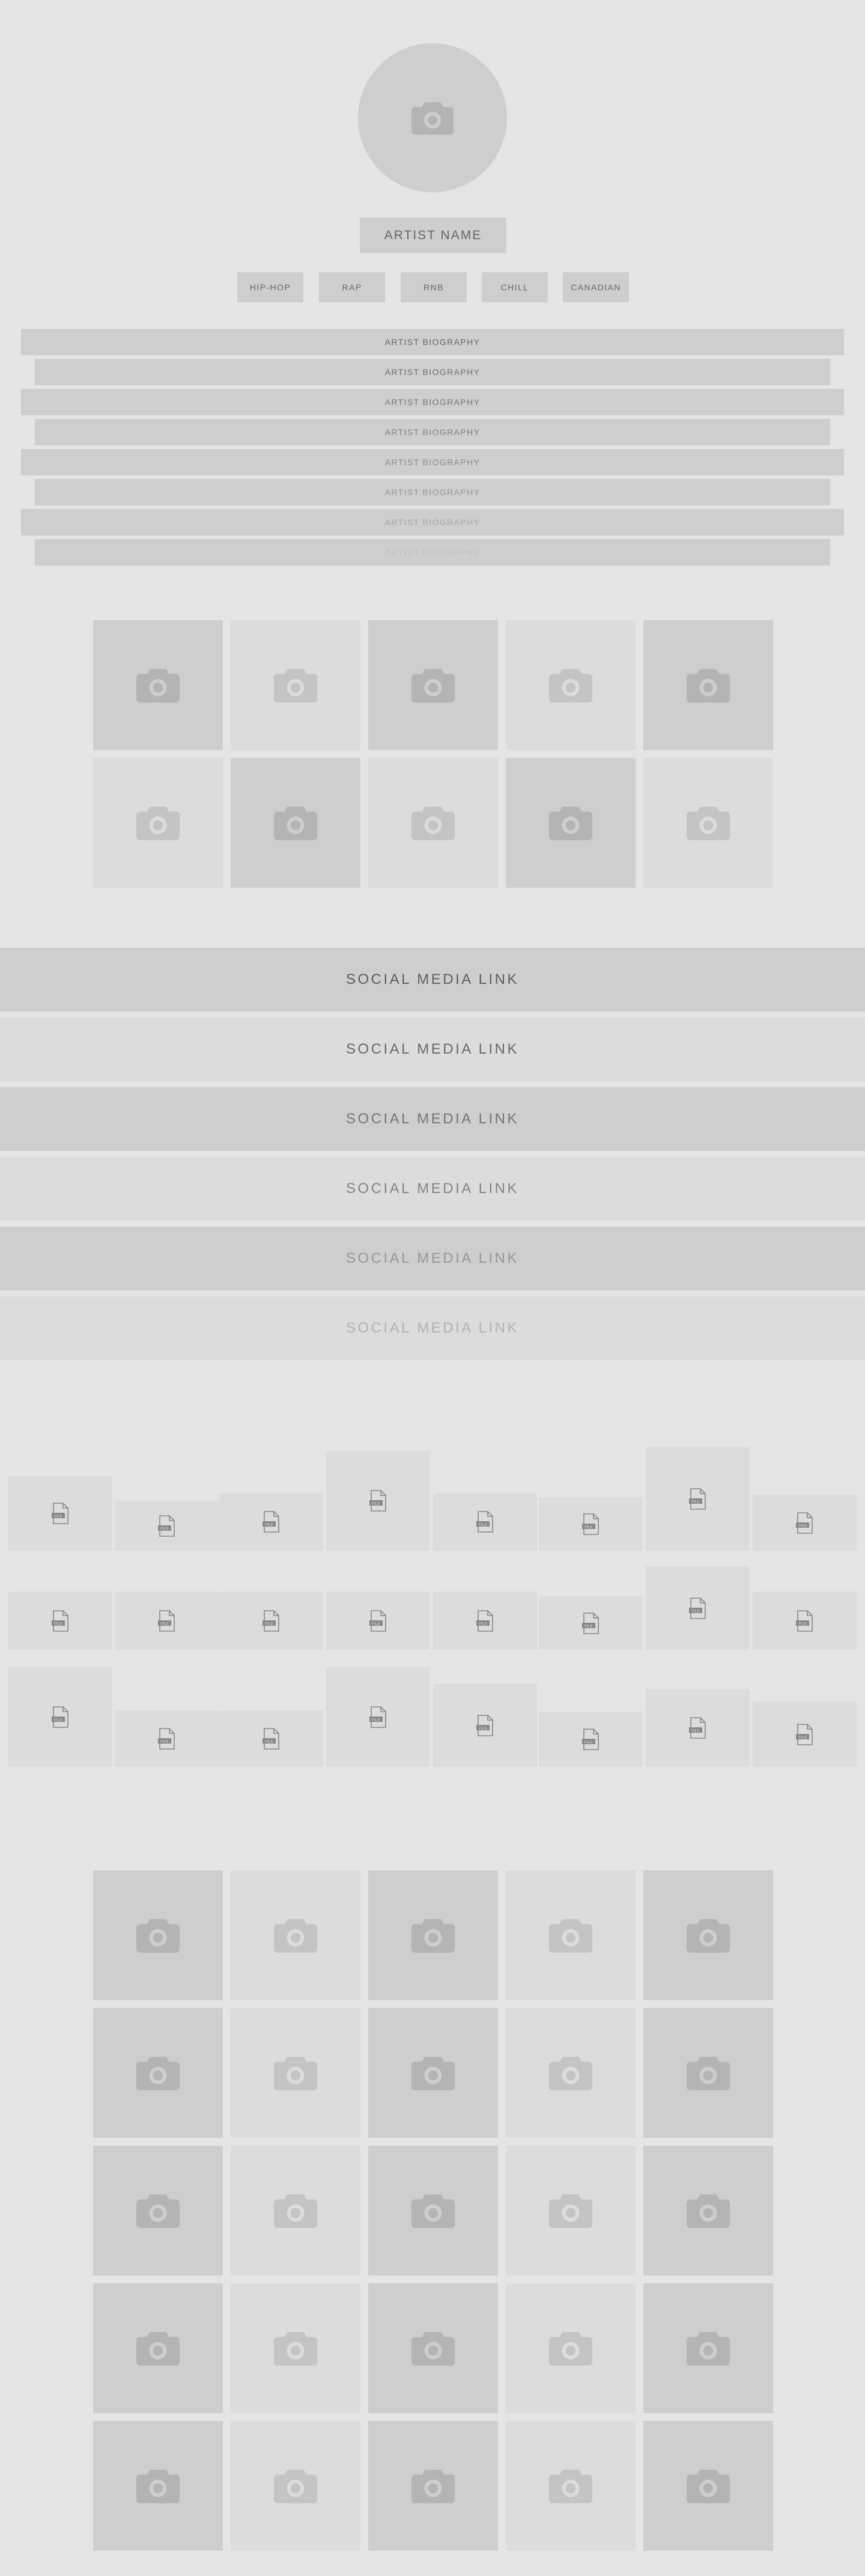  What do you see at coordinates (352, 287) in the screenshot?
I see `genre-tag-rap: RAP` at bounding box center [352, 287].